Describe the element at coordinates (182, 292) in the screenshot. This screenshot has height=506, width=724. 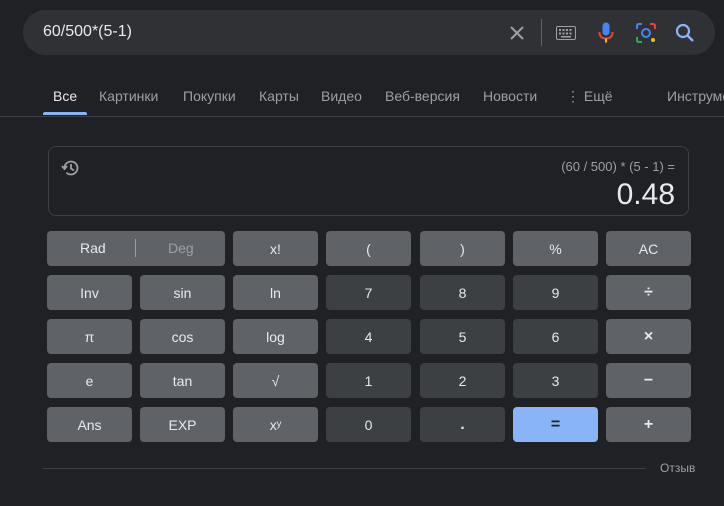
I see `sin-button: sin` at that location.